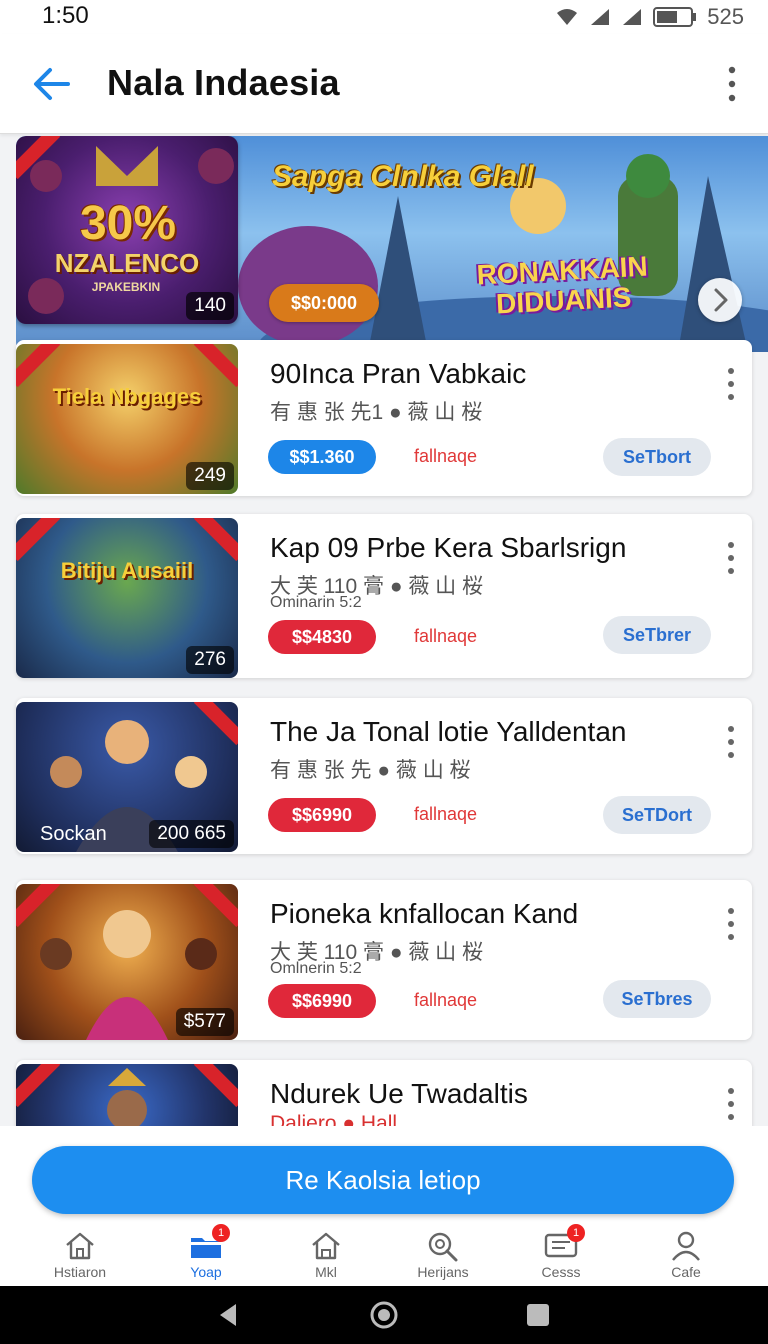 The width and height of the screenshot is (768, 1344). Describe the element at coordinates (383, 1180) in the screenshot. I see `primary-cta-button: Re Kaolsia letiop` at that location.